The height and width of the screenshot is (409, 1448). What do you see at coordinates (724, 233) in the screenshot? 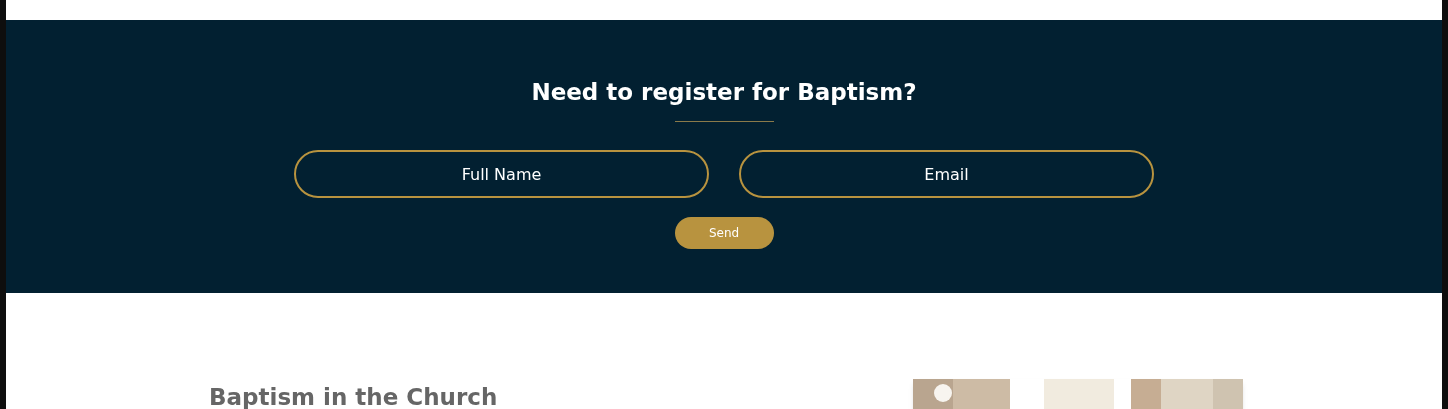
I see `send-button: Send` at bounding box center [724, 233].